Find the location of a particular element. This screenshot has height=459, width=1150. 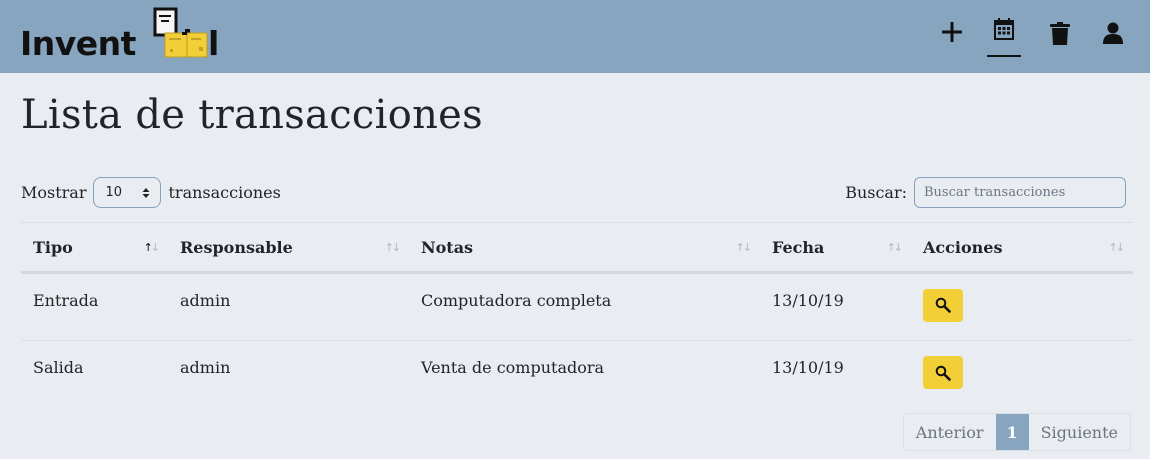

column-header-fecha: Fecha ↑↓ is located at coordinates (835, 248).